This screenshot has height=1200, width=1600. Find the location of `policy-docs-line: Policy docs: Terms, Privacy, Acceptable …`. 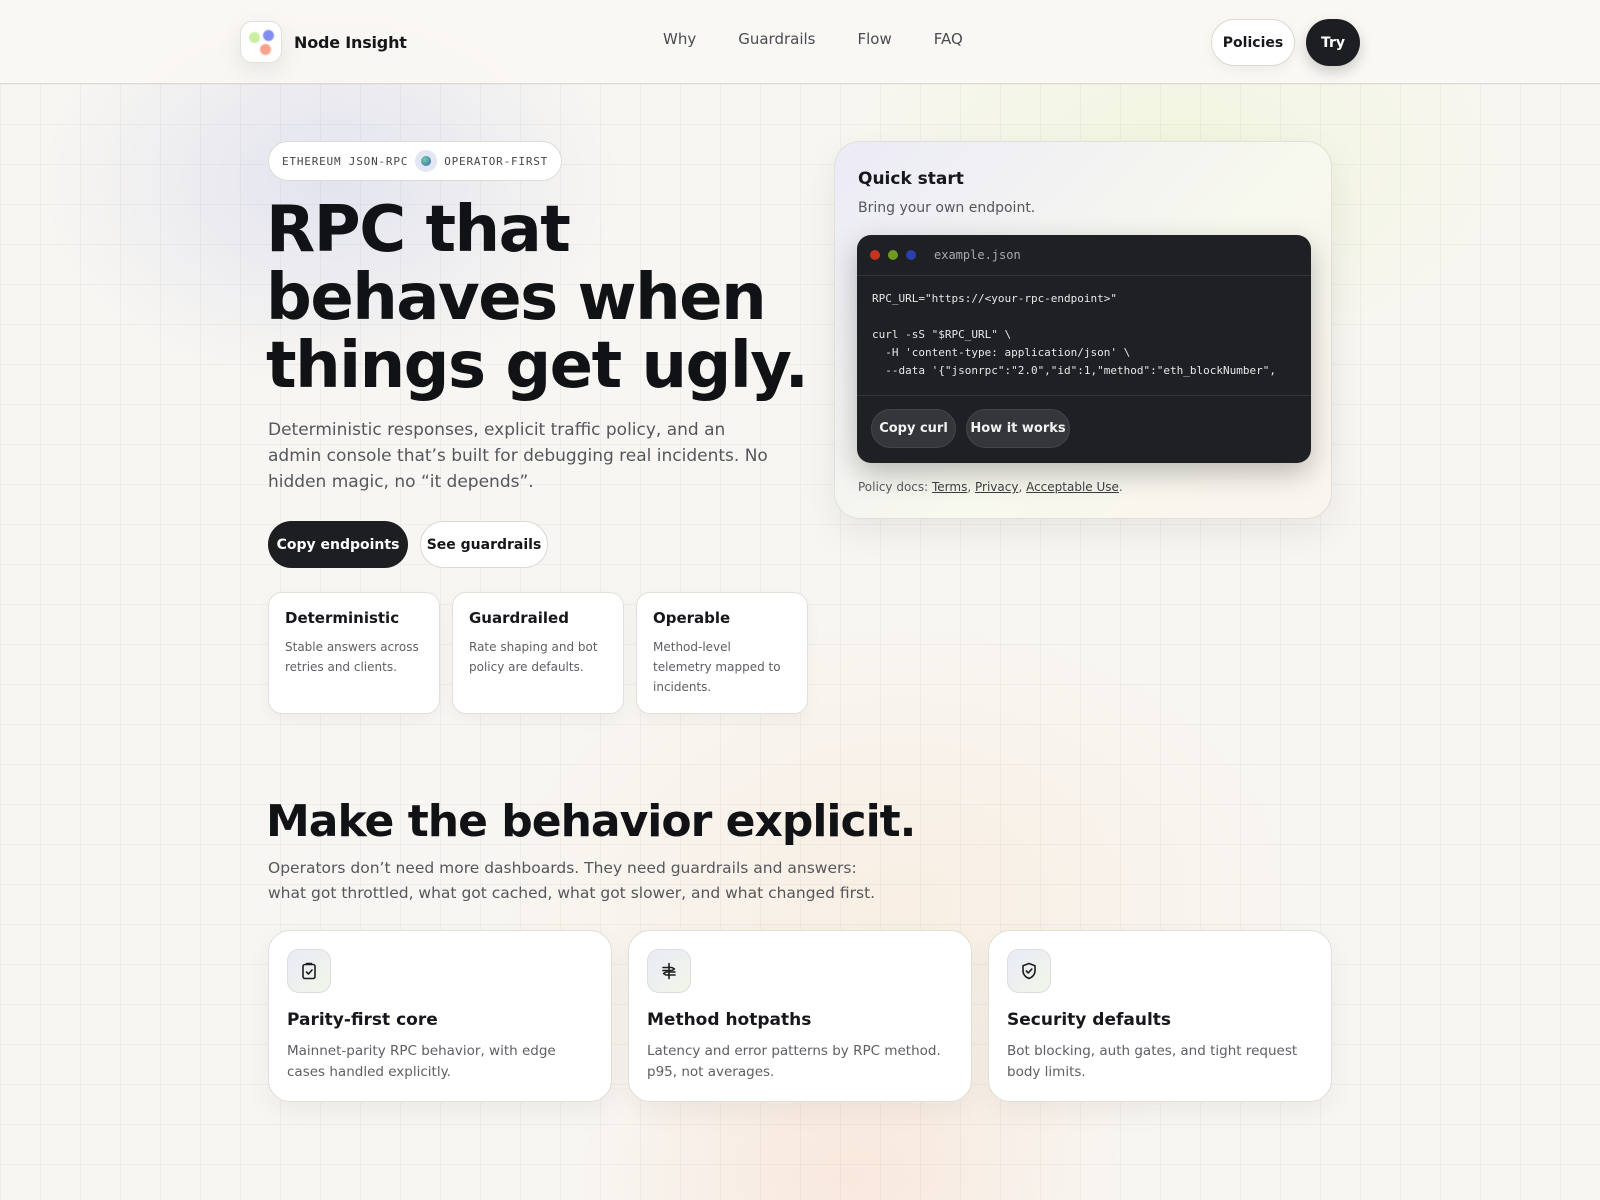

policy-docs-line: Policy docs: Terms, Privacy, Acceptable … is located at coordinates (990, 487).